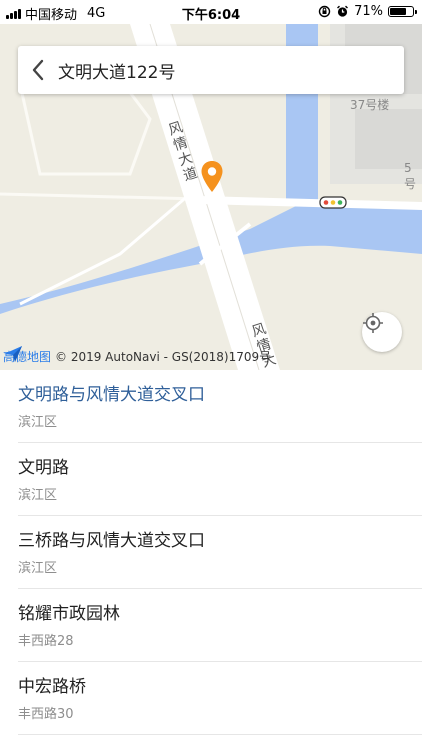 The image size is (422, 750). I want to click on battery-percent: 71%, so click(368, 11).